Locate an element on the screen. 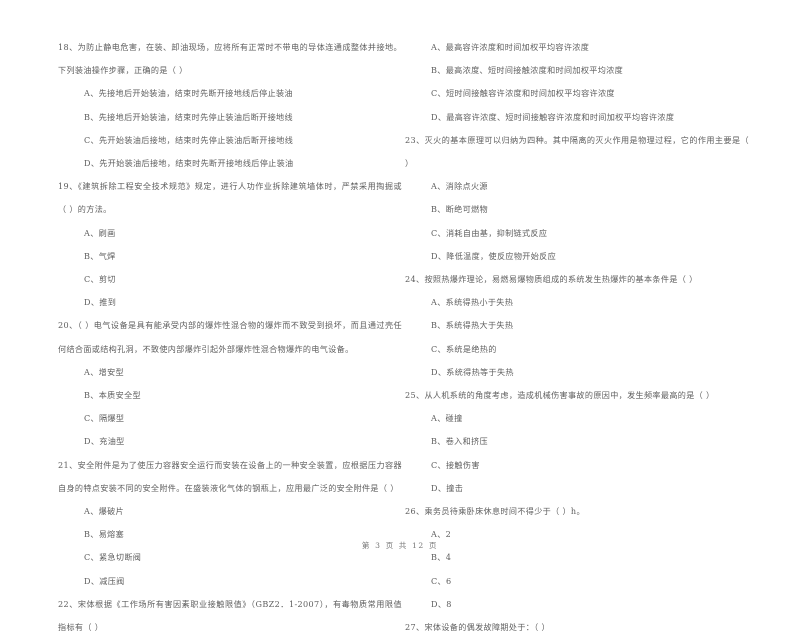  question-23-option-b: B、断绝可燃物 is located at coordinates (577, 209).